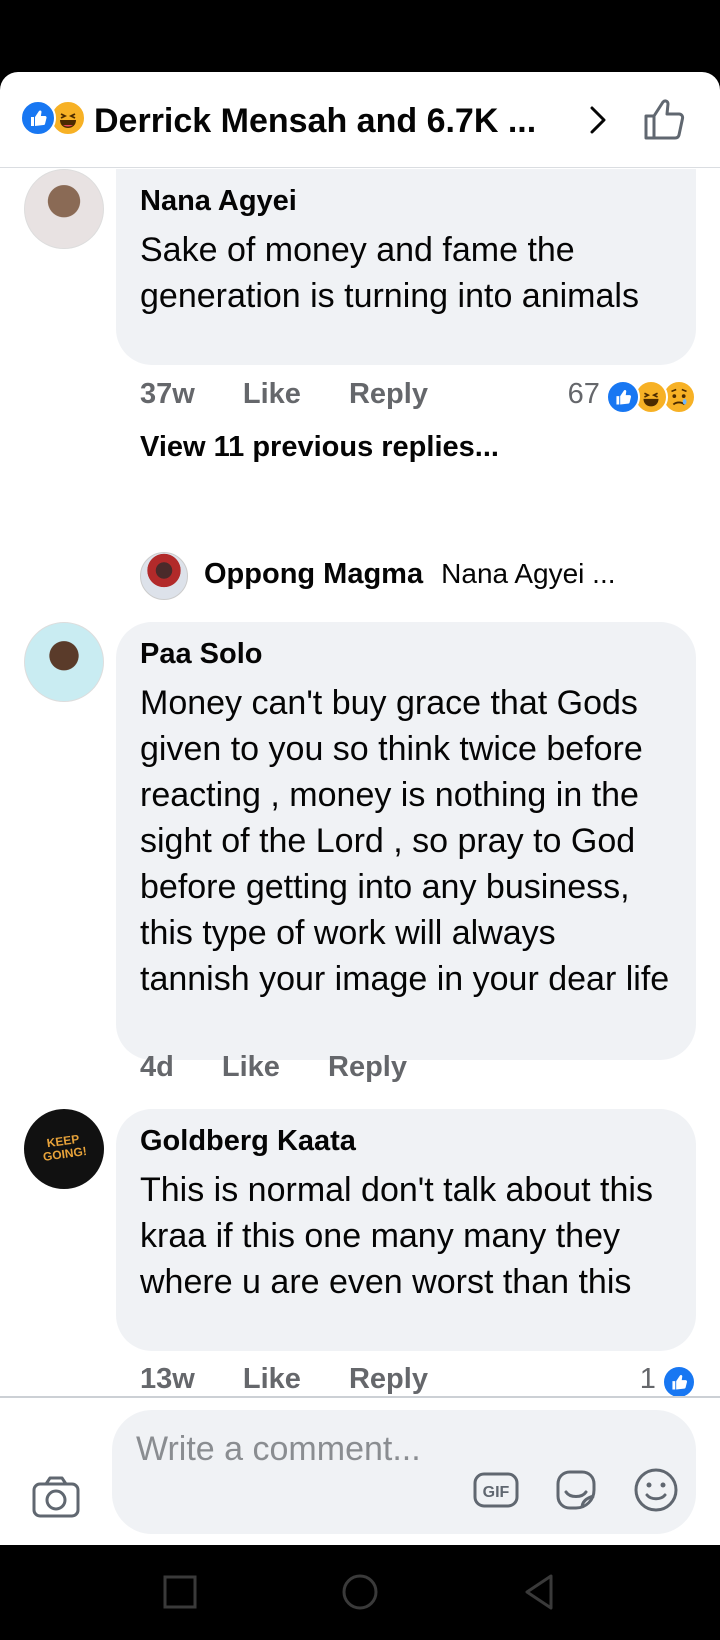 The width and height of the screenshot is (720, 1640). I want to click on header-reaction-icons, so click(54, 118).